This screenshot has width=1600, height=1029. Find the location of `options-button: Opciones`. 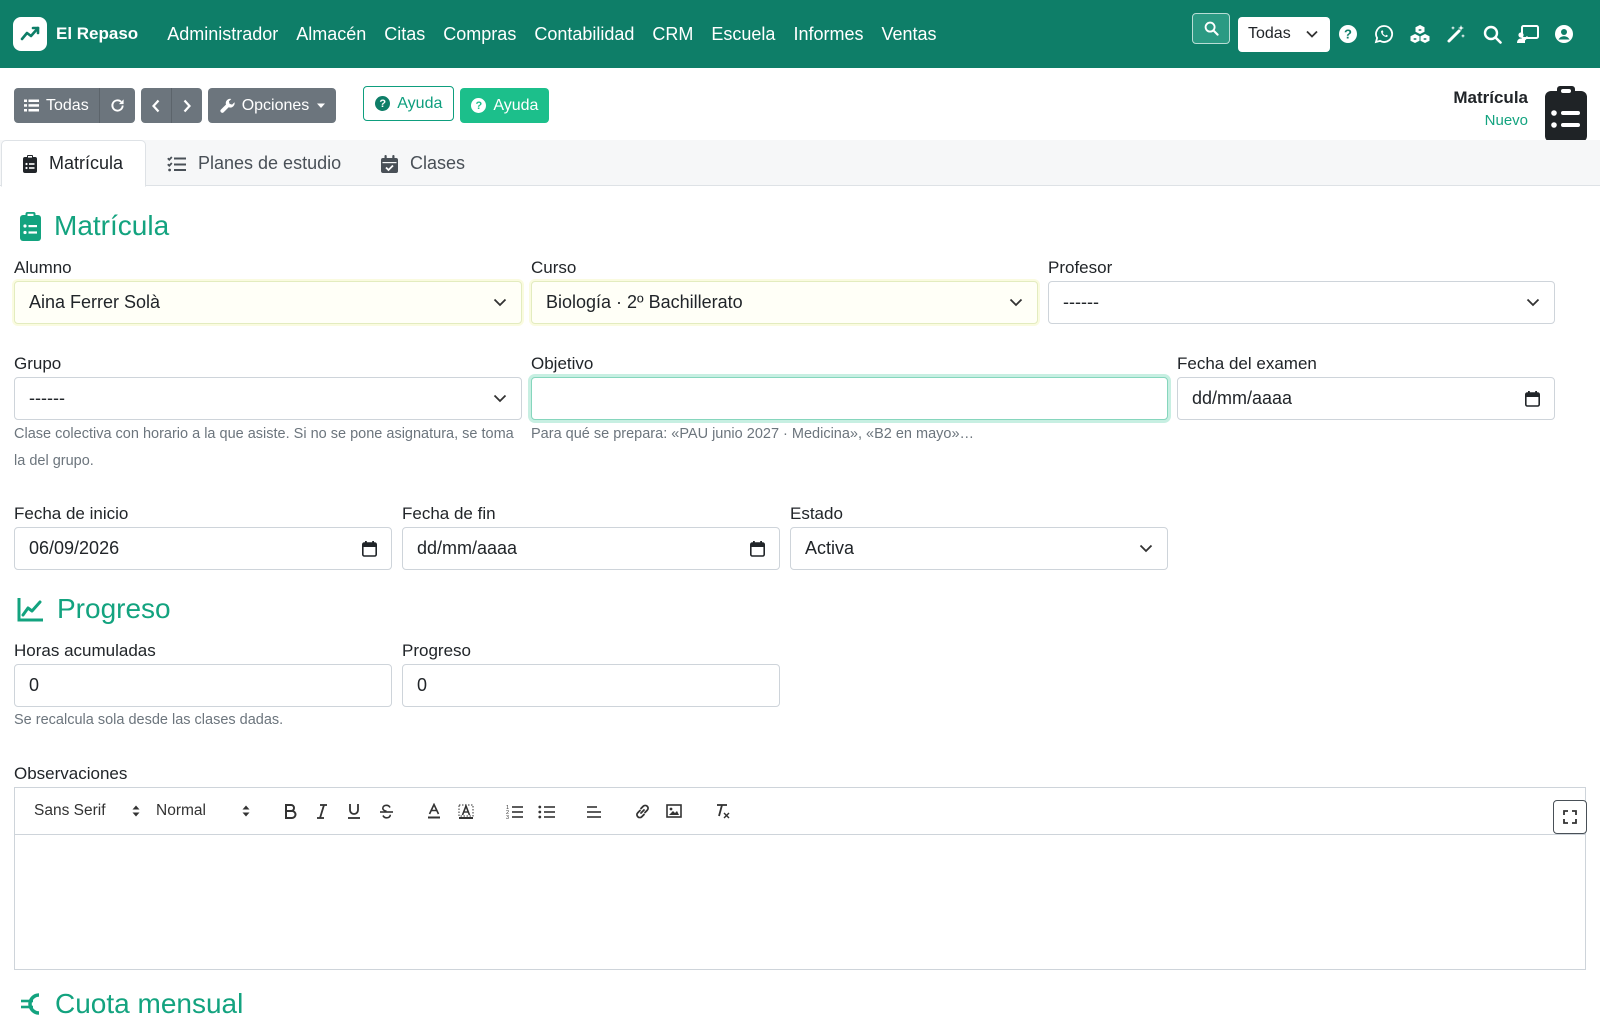

options-button: Opciones is located at coordinates (272, 105).